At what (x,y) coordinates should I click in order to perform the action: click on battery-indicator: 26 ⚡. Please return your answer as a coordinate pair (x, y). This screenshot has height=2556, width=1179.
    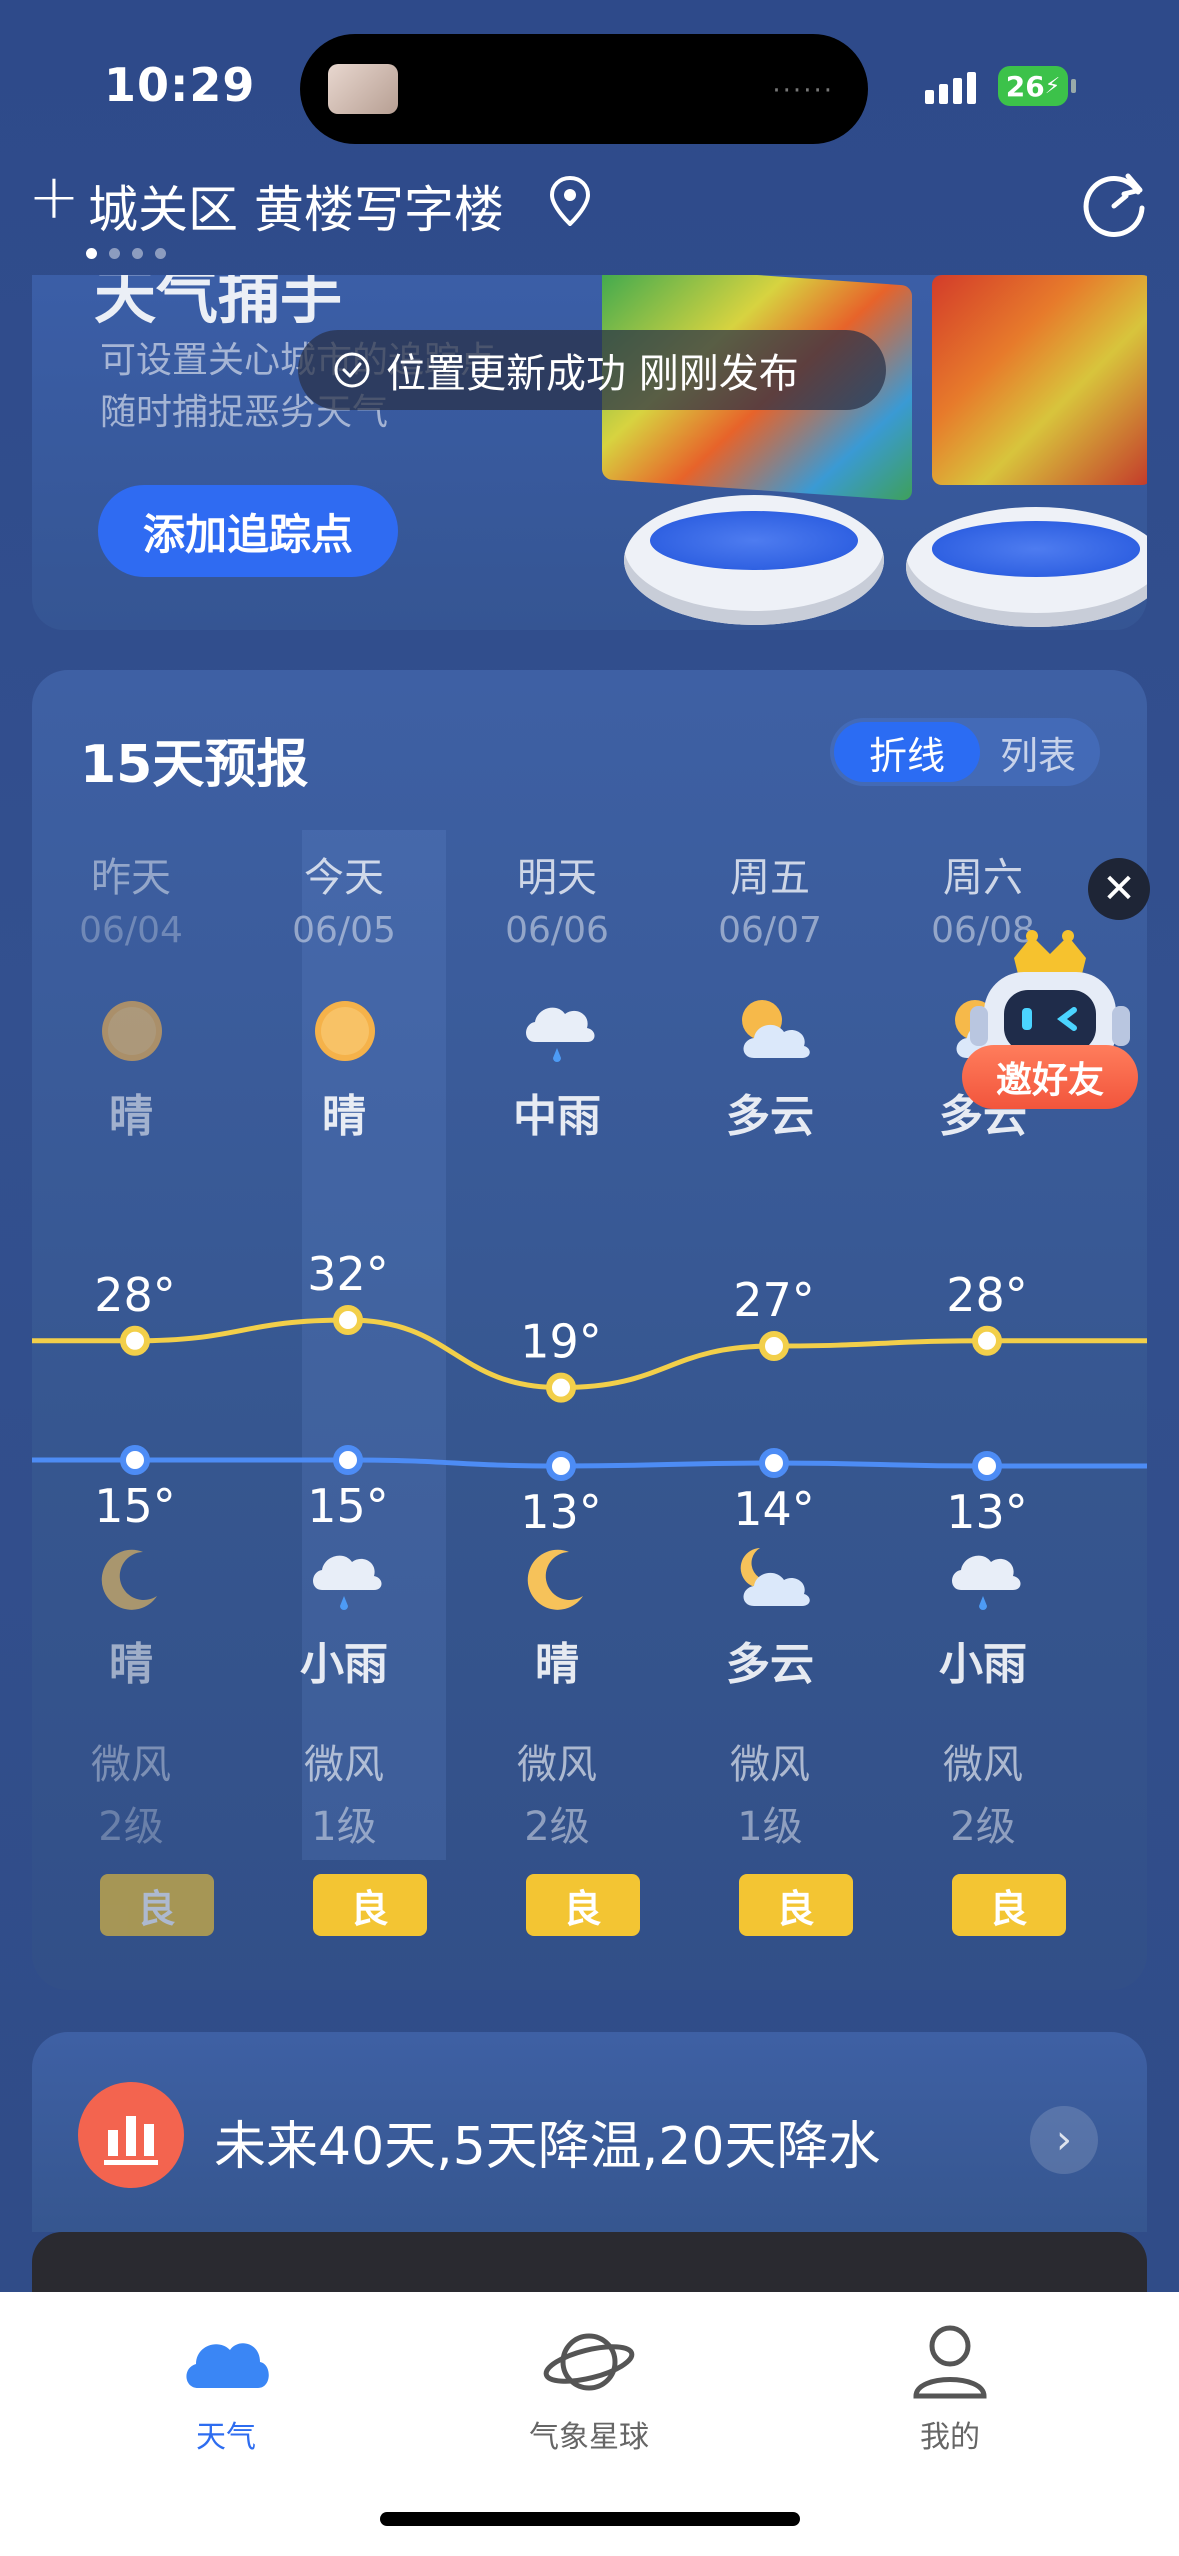
    Looking at the image, I should click on (1033, 86).